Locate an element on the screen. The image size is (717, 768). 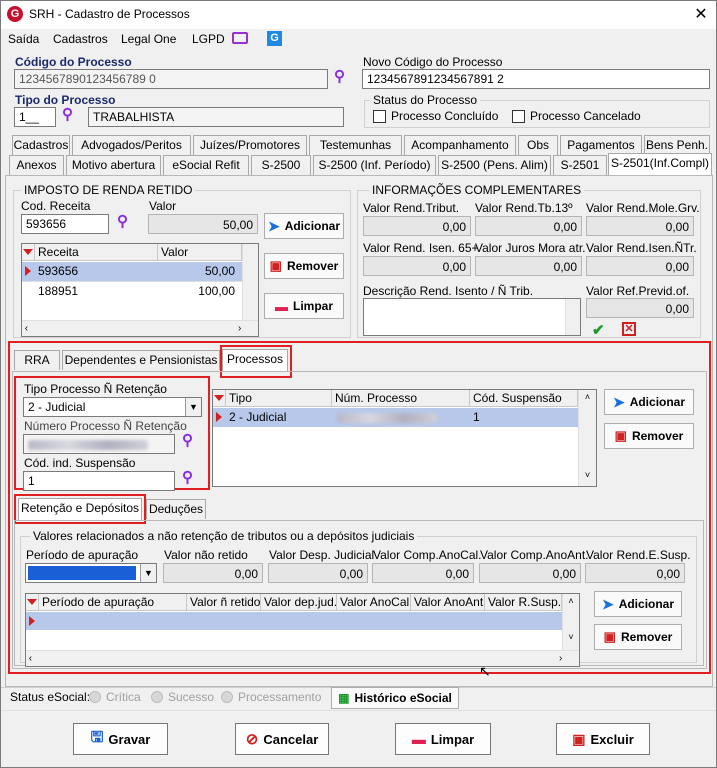
nao-retido-field: 0,00 is located at coordinates (213, 573).